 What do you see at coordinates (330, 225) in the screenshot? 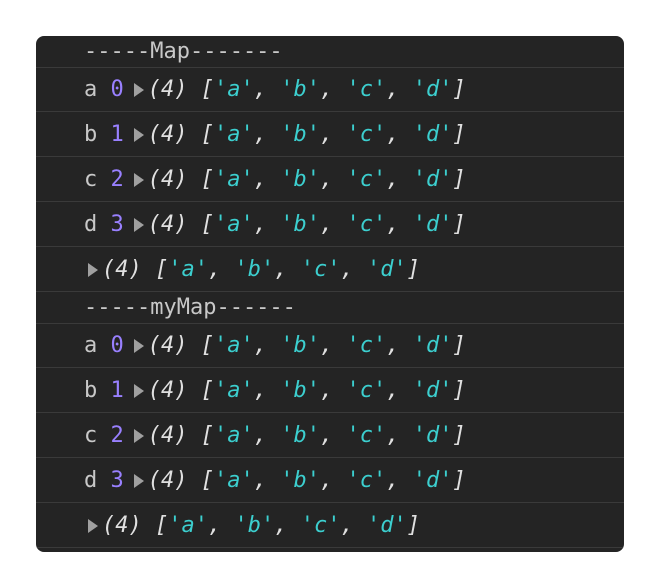
I see `log-entry-row: d 3 (4) ['a', 'b', 'c', 'd']` at bounding box center [330, 225].